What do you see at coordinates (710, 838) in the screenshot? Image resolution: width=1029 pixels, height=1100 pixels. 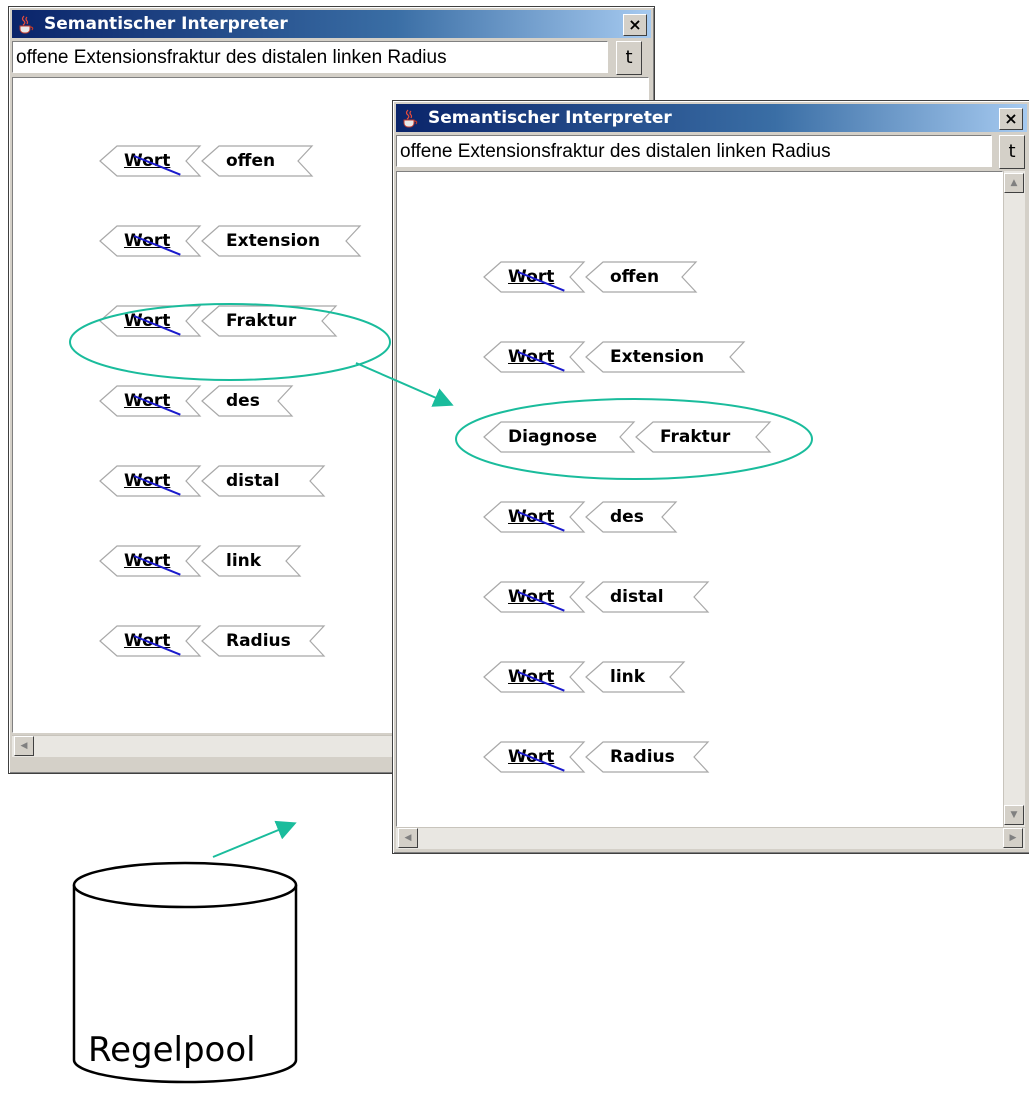 I see `horizontal-scrollbar: ◀ ▶` at bounding box center [710, 838].